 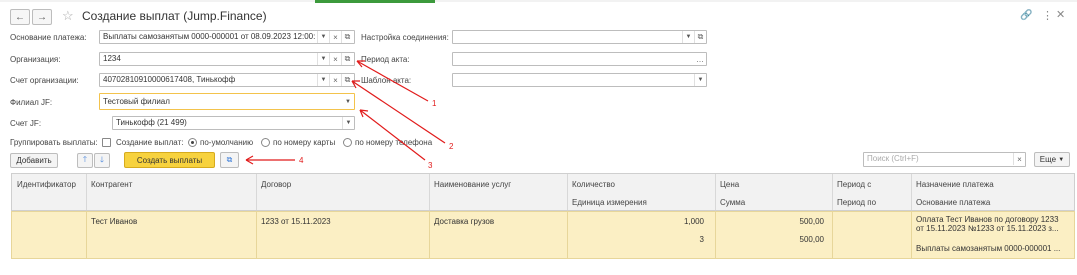 I want to click on annotation-3: 3, so click(x=430, y=165).